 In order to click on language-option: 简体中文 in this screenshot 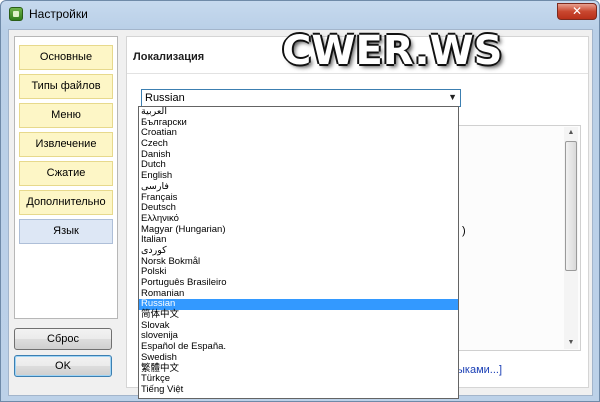, I will do `click(298, 315)`.